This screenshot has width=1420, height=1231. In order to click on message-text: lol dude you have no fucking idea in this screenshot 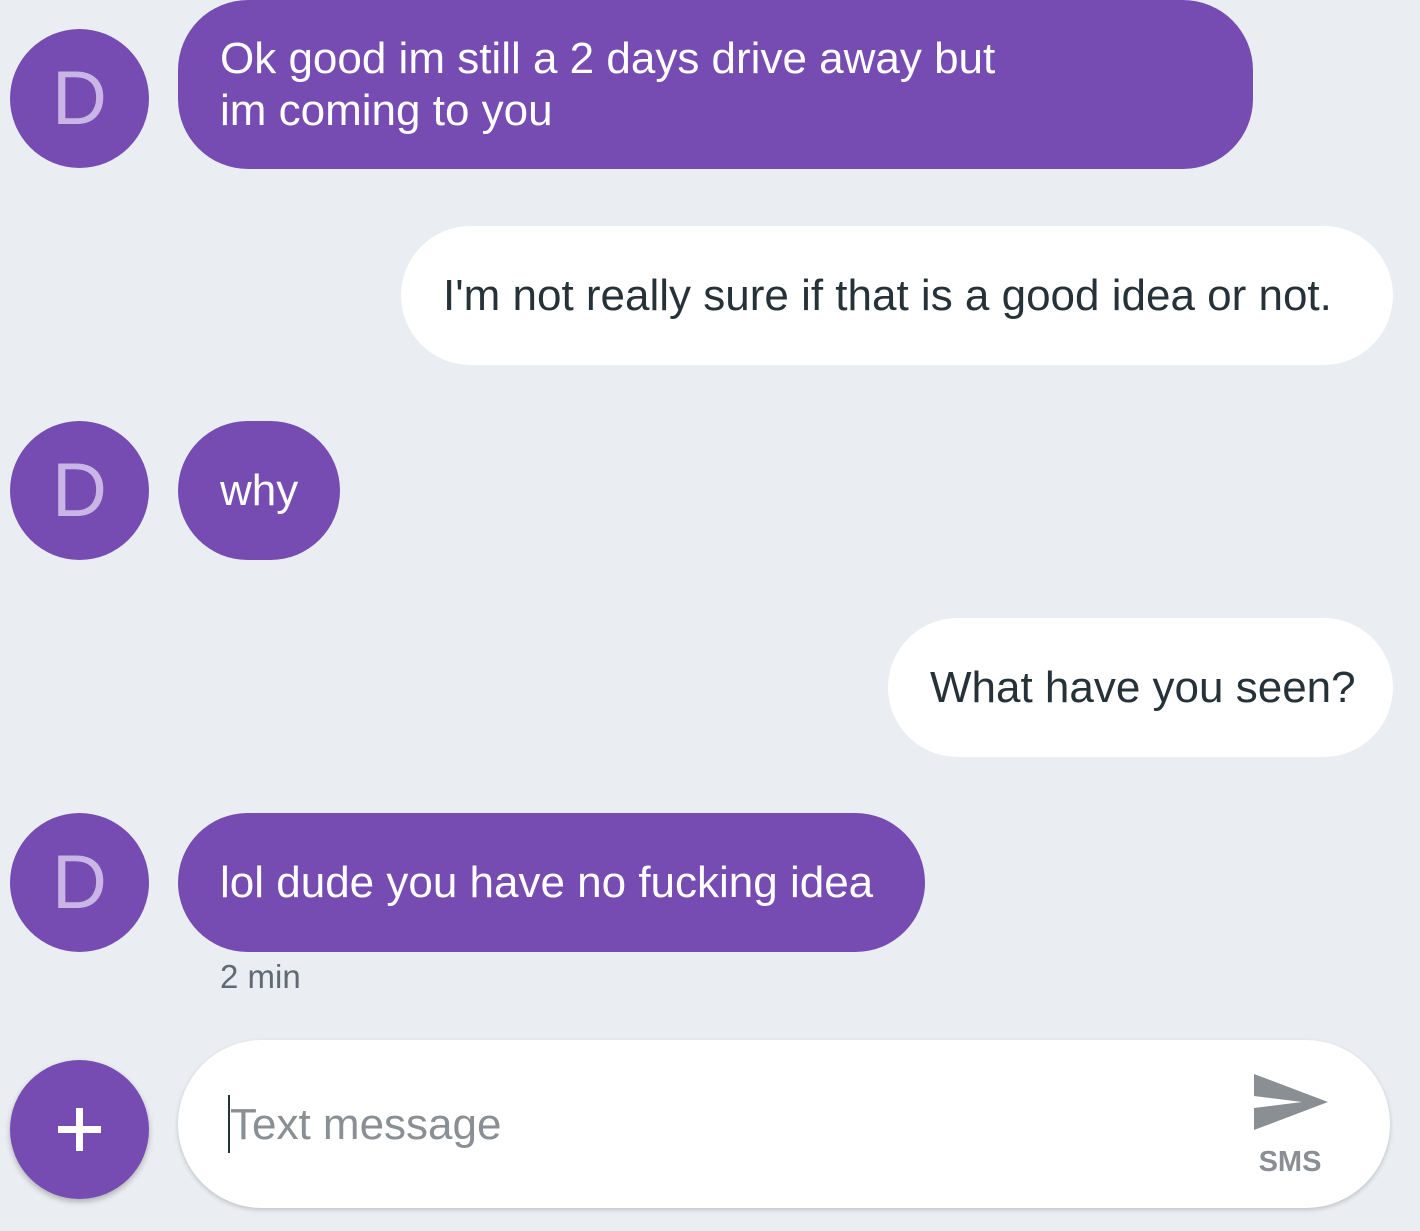, I will do `click(547, 882)`.